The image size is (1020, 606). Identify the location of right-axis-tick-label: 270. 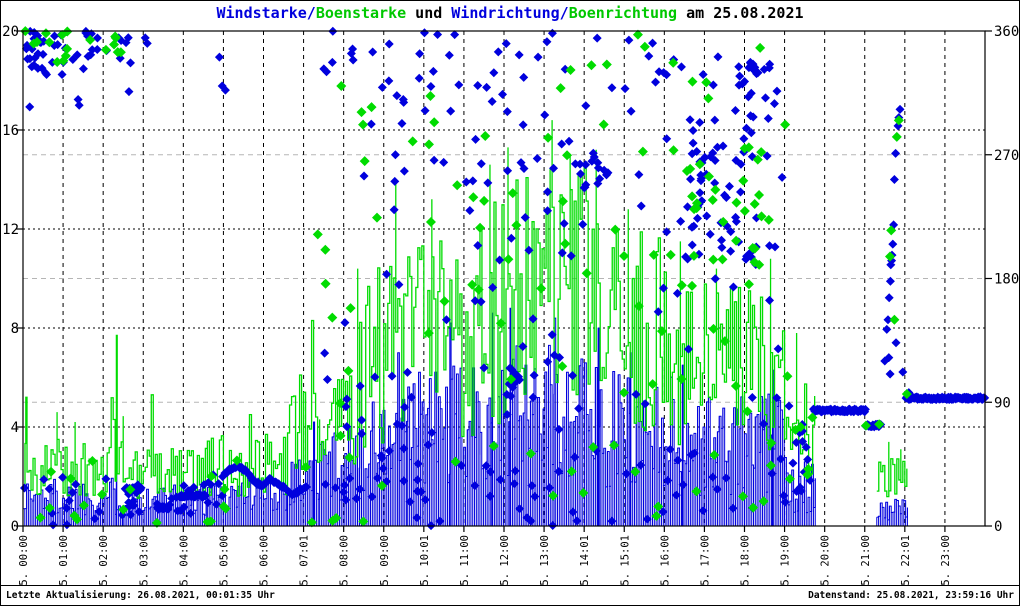
(1006, 156).